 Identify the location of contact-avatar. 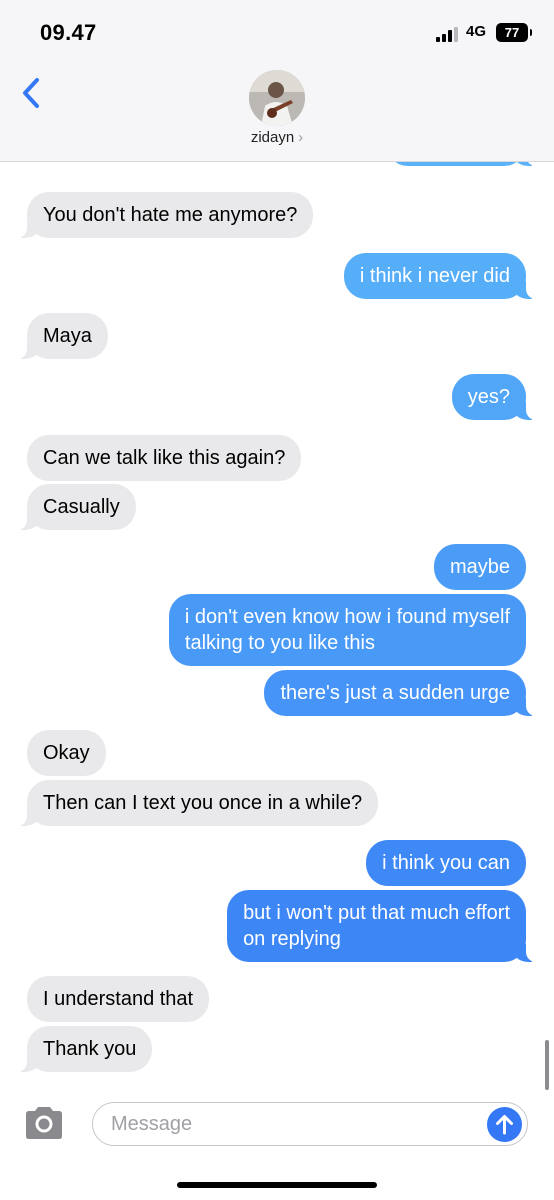
(277, 98).